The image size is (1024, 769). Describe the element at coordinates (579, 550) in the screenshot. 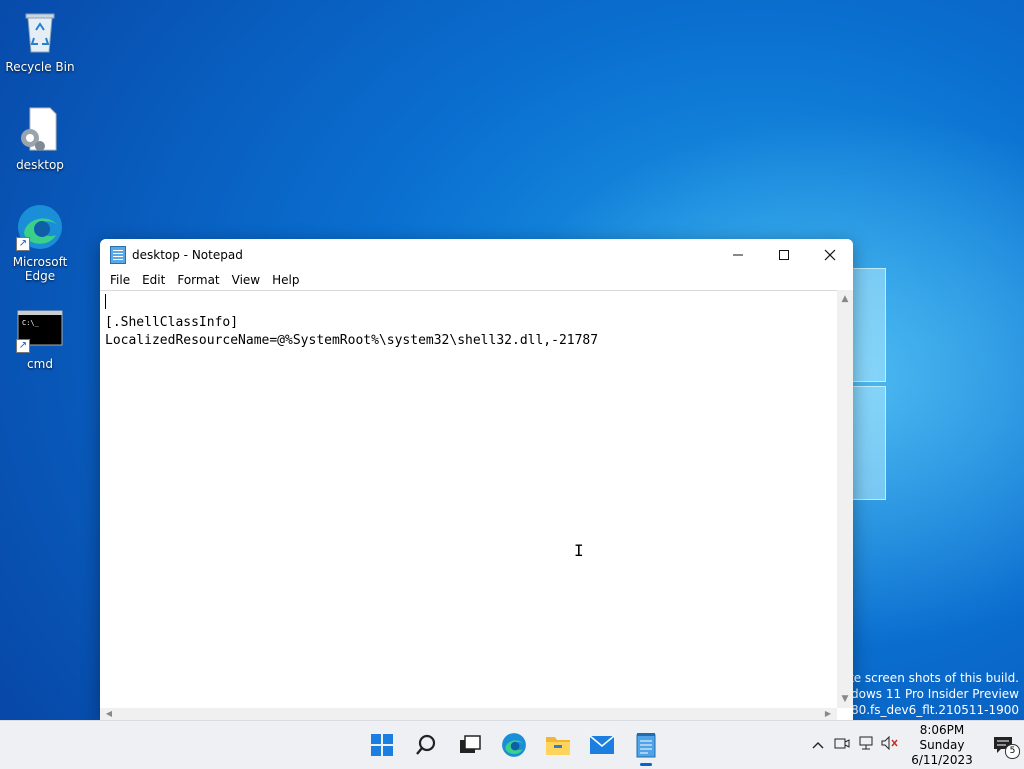

I see `ibeam-cursor-icon: I` at that location.